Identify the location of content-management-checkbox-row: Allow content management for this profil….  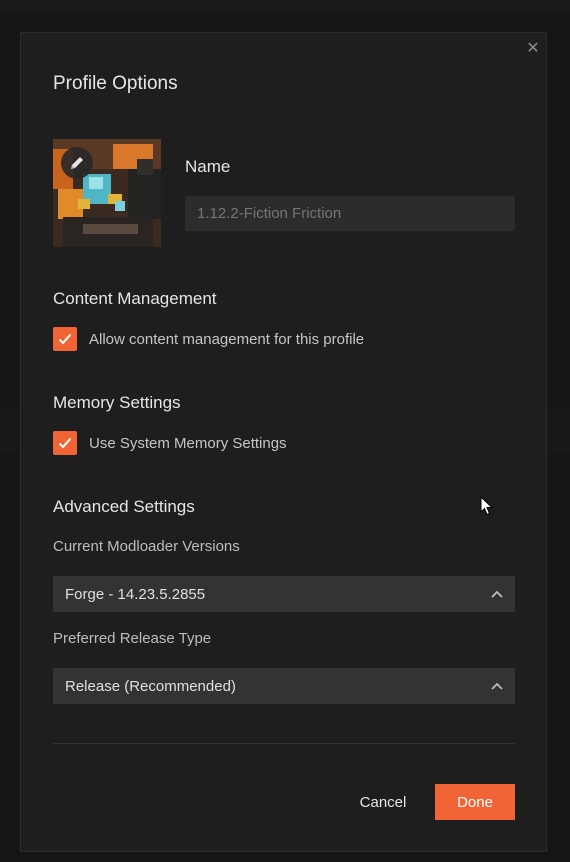
(208, 339).